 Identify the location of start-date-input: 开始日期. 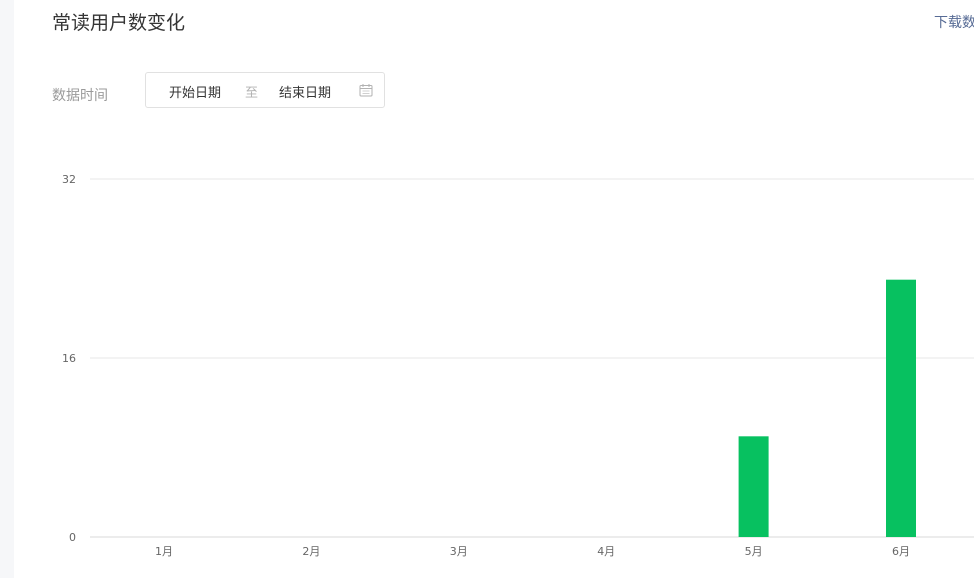
(195, 91).